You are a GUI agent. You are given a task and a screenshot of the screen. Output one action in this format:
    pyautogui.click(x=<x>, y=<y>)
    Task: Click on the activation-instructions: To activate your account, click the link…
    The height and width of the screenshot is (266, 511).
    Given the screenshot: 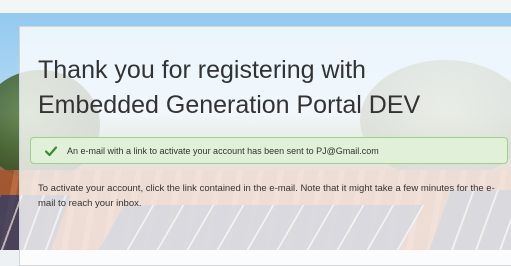 What is the action you would take?
    pyautogui.click(x=266, y=196)
    